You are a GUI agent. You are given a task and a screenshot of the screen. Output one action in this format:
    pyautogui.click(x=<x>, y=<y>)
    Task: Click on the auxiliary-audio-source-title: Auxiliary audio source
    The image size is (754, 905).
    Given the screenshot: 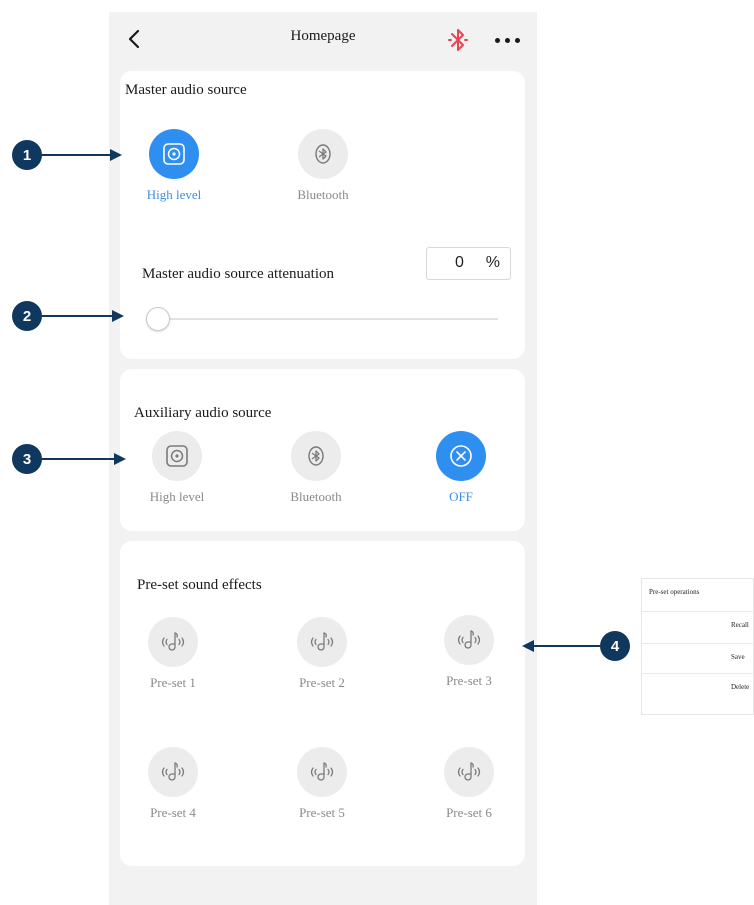 What is the action you would take?
    pyautogui.click(x=203, y=413)
    